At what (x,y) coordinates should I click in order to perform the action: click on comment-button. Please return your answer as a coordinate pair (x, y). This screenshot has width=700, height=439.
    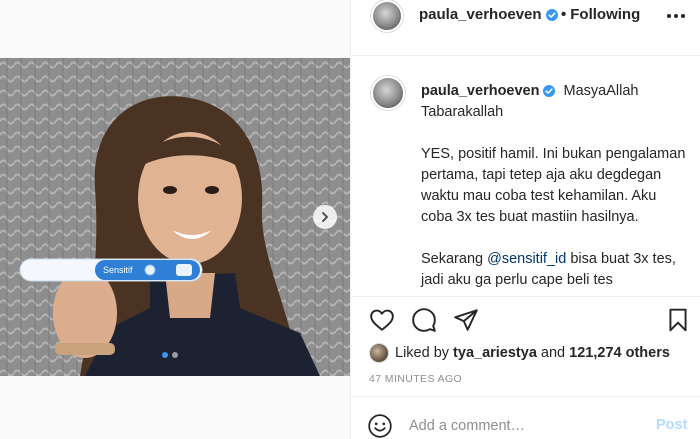
    Looking at the image, I should click on (424, 320).